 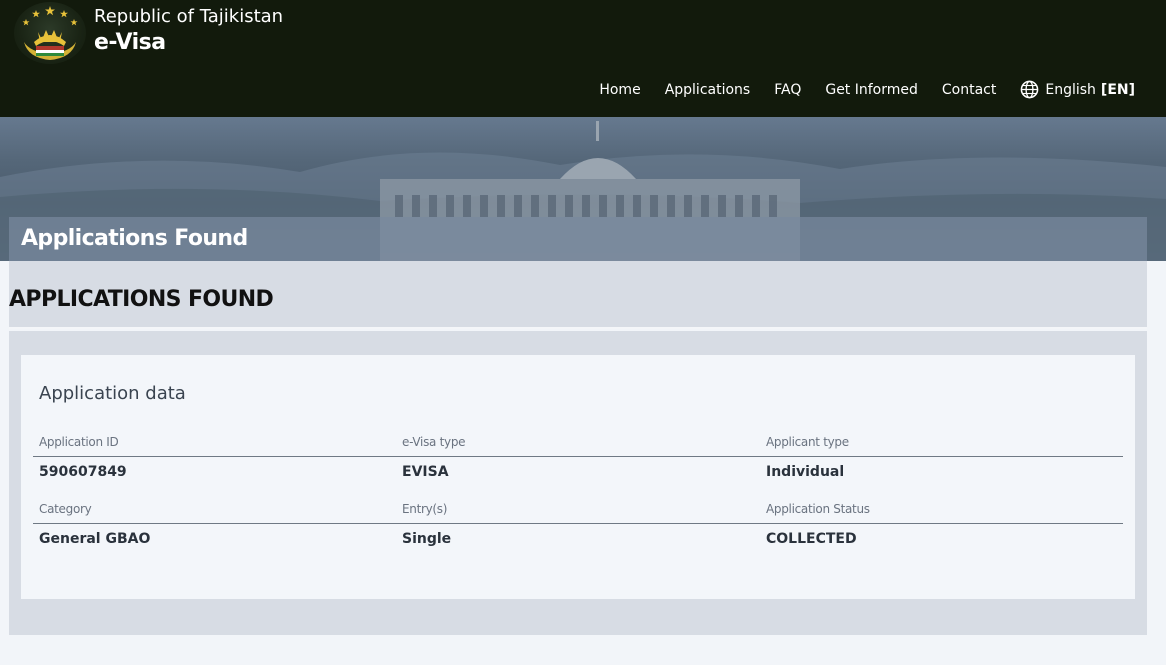 What do you see at coordinates (95, 539) in the screenshot?
I see `field-value-category: General GBAO` at bounding box center [95, 539].